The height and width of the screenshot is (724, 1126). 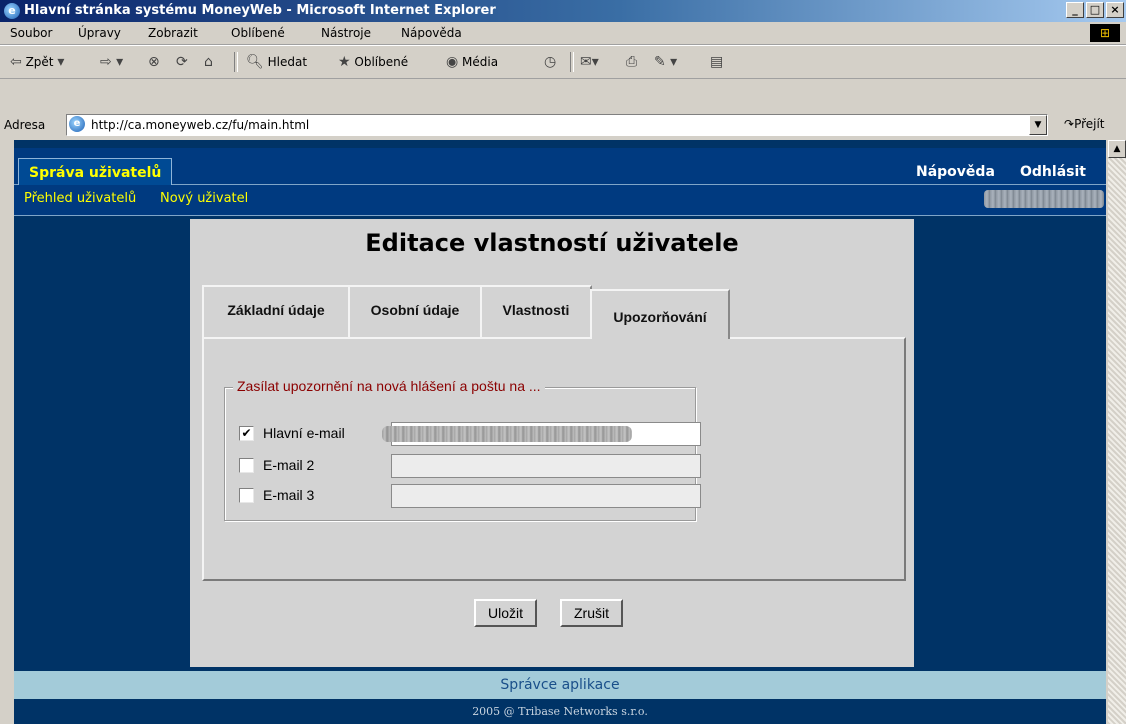 What do you see at coordinates (431, 33) in the screenshot?
I see `menu-help: Nápověda` at bounding box center [431, 33].